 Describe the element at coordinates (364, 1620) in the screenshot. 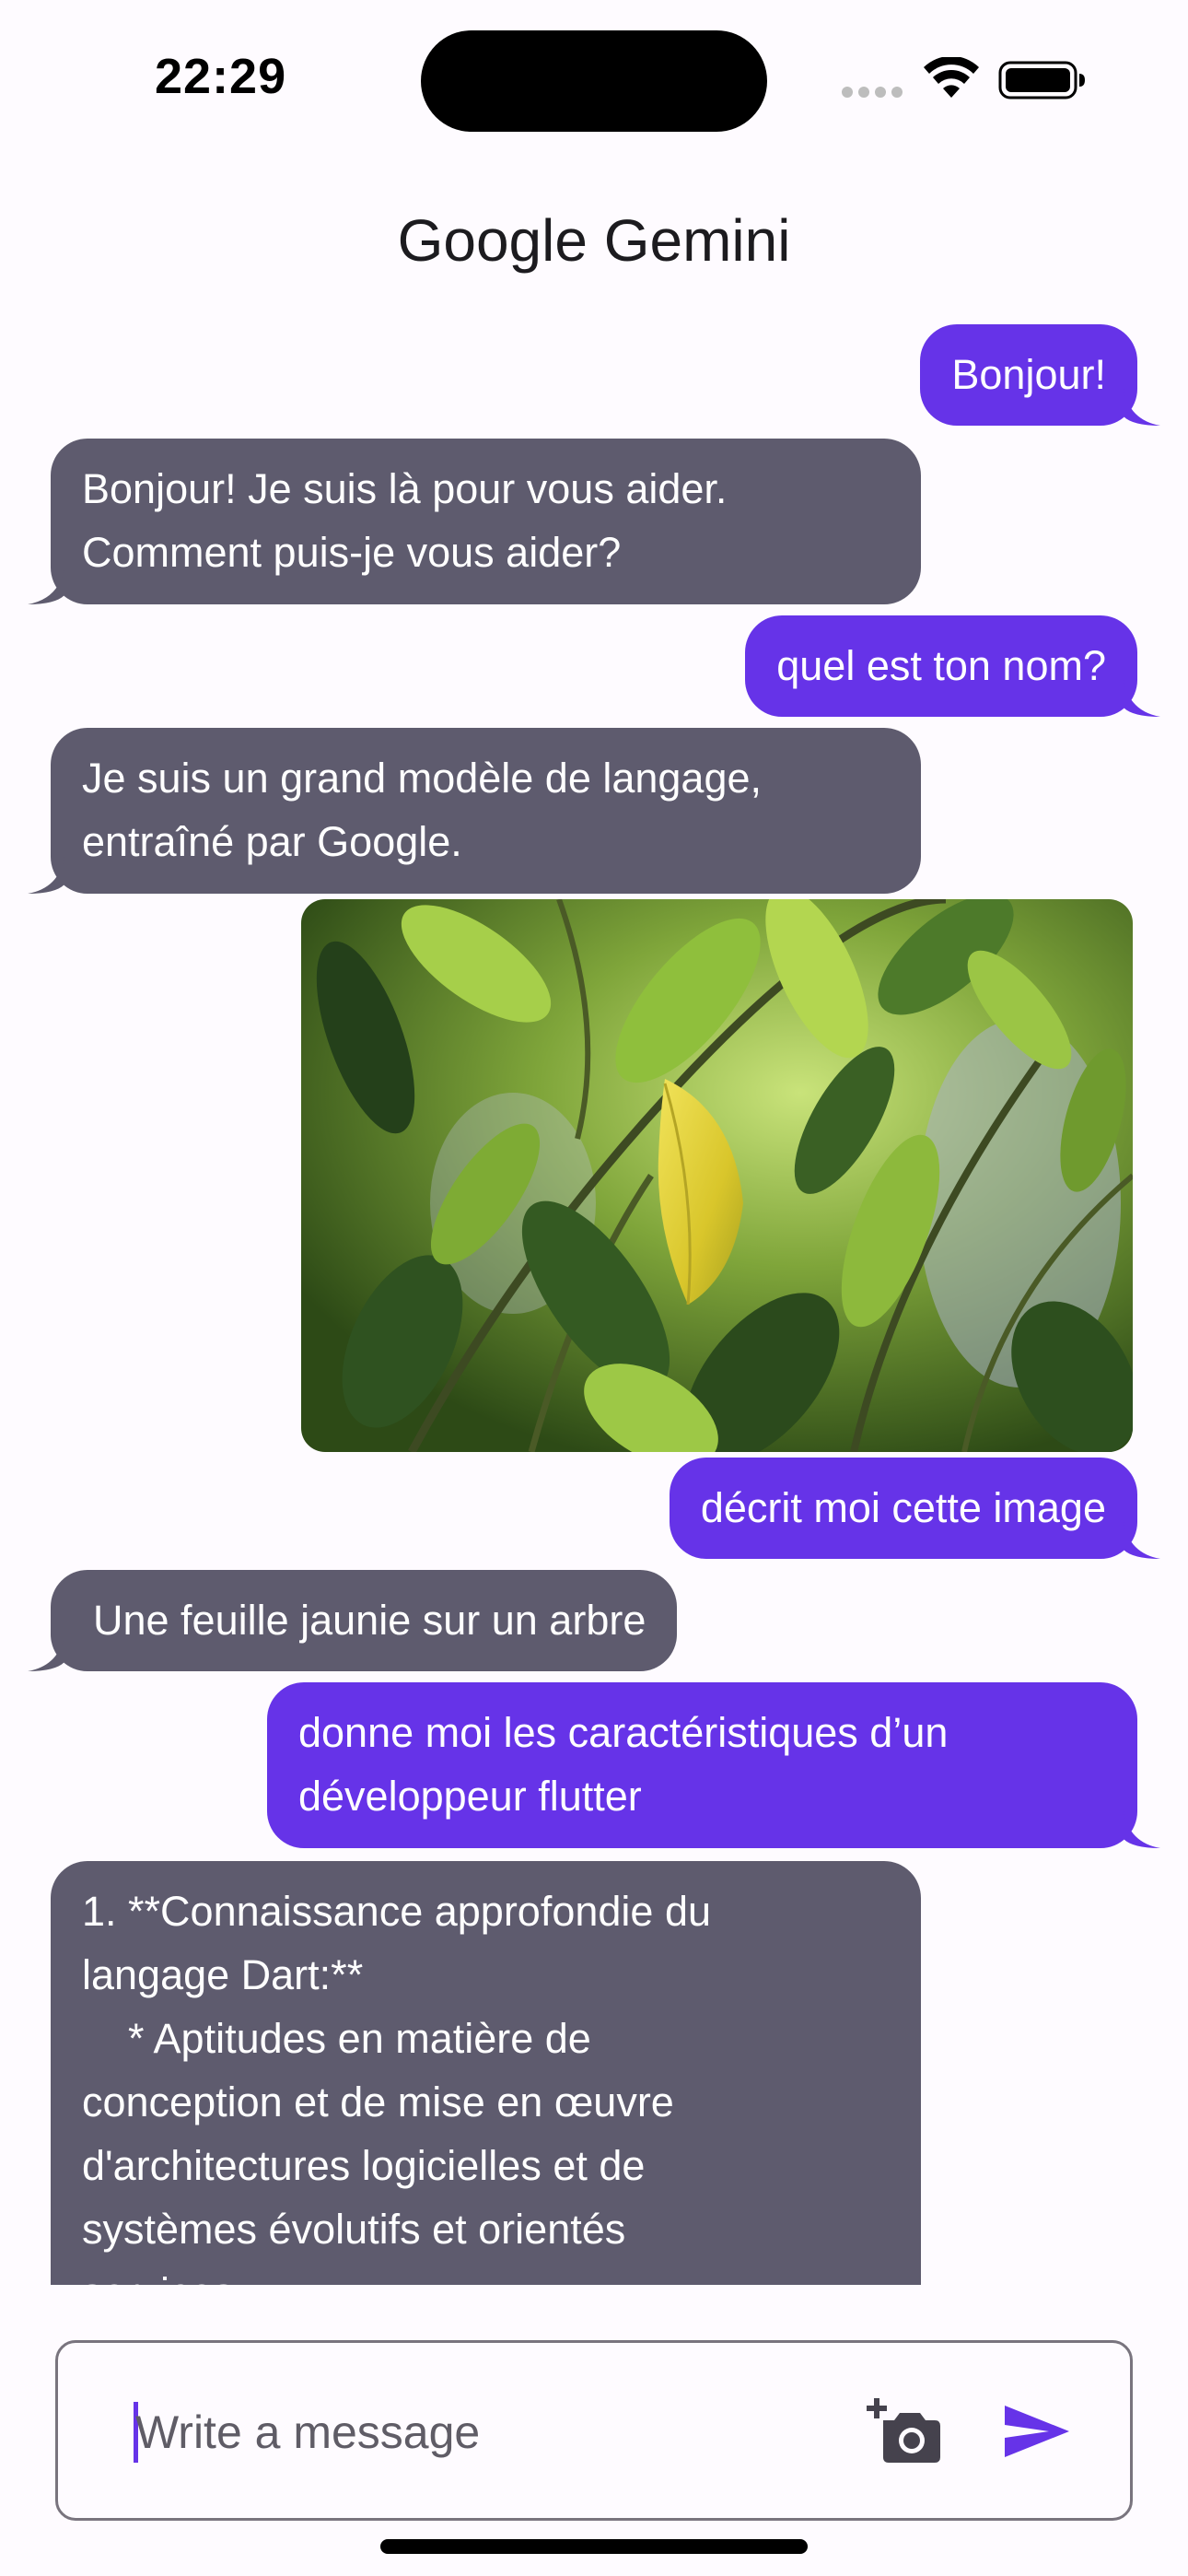

I see `bot-message-bubble: Une feuille jaunie sur un arbre` at that location.